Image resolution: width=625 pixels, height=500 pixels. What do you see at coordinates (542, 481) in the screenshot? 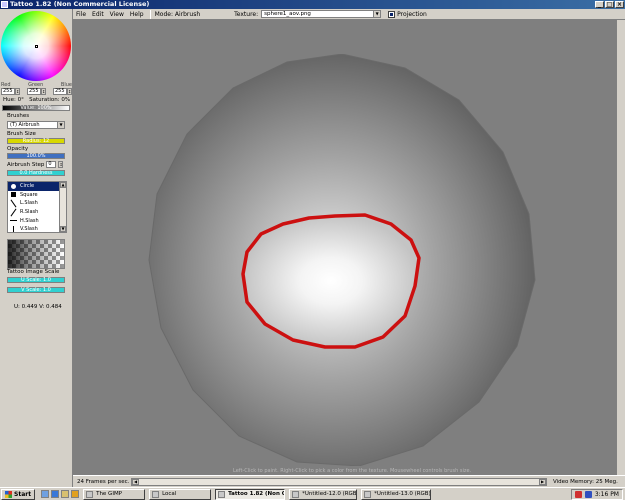
I see `scroll-right-icon: ▶` at bounding box center [542, 481].